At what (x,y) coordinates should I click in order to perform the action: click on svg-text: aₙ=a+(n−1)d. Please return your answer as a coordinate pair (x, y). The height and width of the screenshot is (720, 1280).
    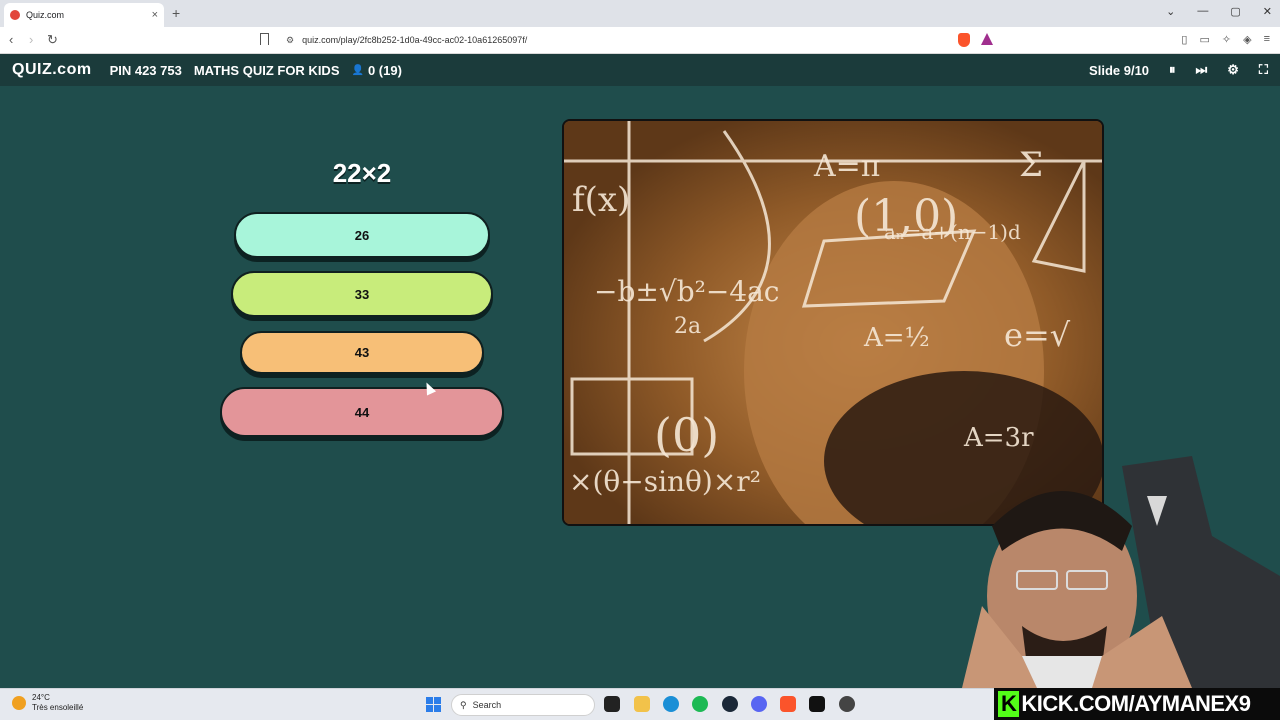
    Looking at the image, I should click on (952, 232).